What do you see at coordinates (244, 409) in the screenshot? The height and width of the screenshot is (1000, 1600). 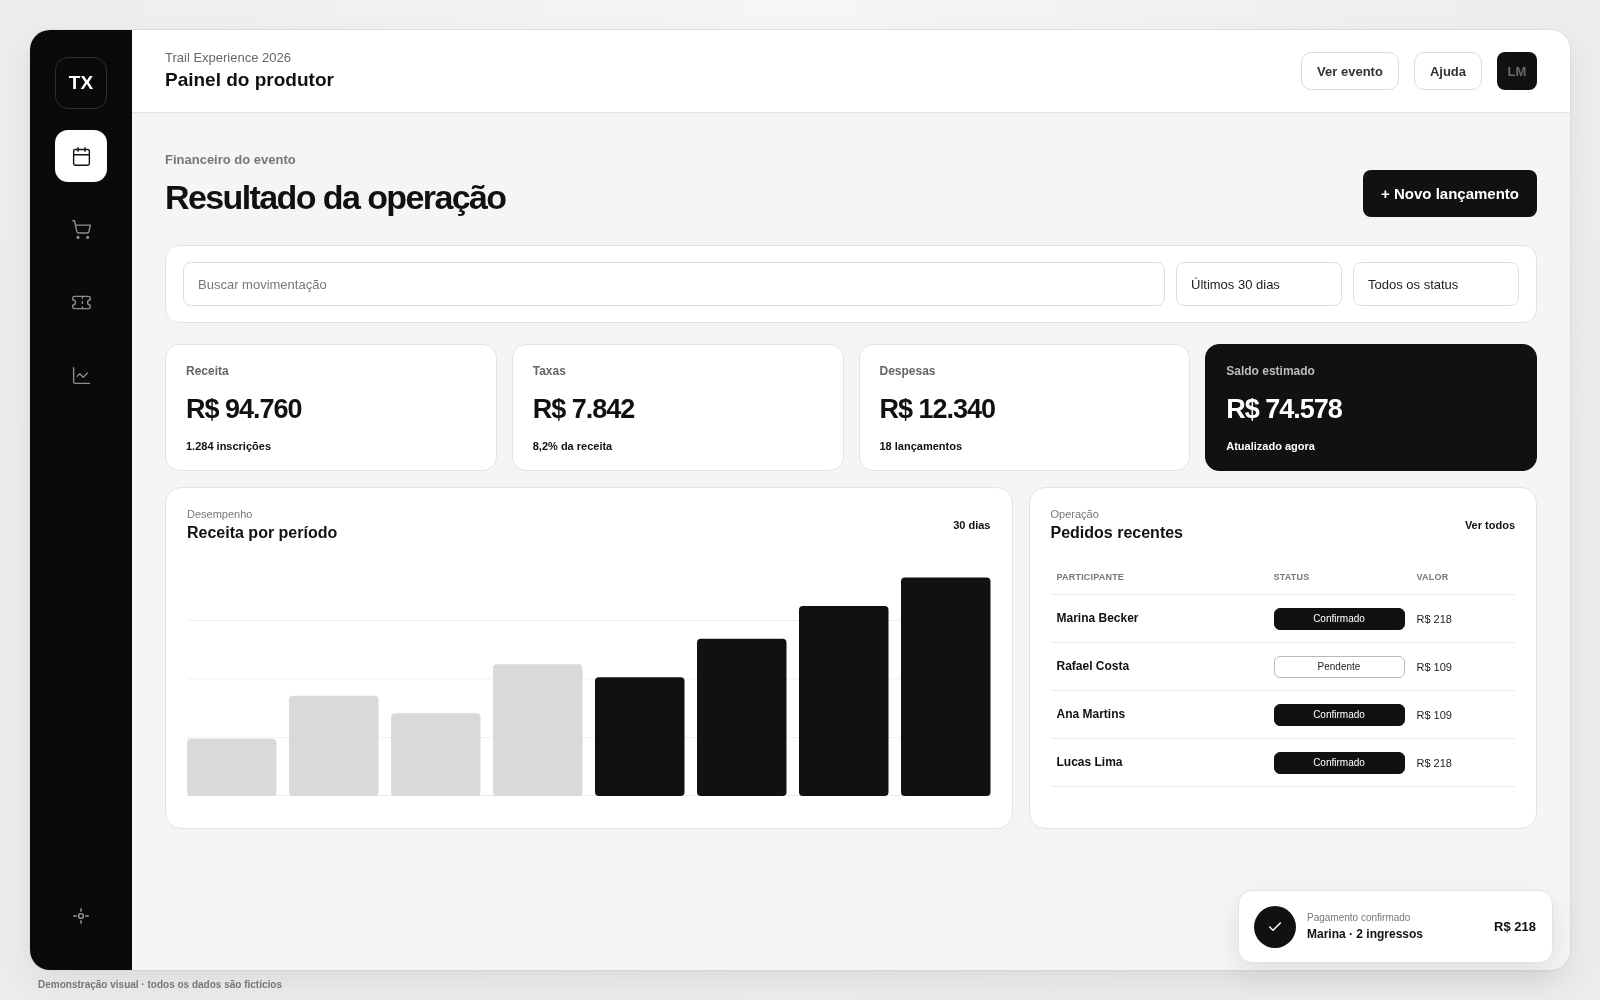 I see `stat-value: R$ 94.760` at bounding box center [244, 409].